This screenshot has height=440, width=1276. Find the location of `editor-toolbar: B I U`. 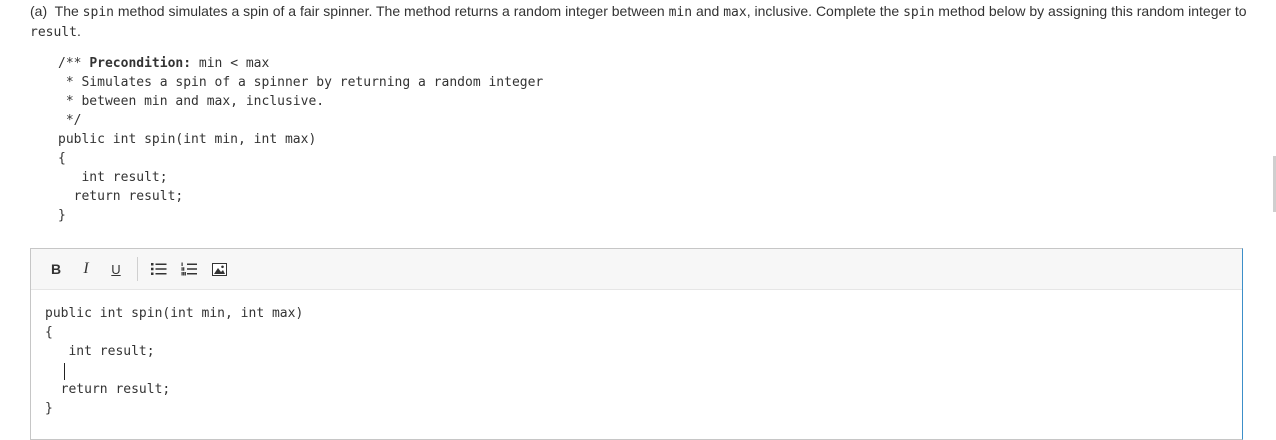

editor-toolbar: B I U is located at coordinates (636, 269).